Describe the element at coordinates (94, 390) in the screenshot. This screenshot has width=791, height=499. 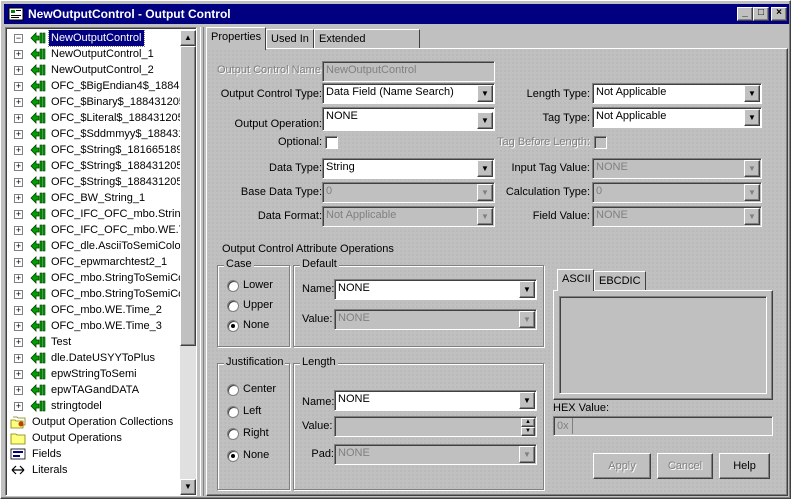
I see `tree-item: + epwTAGandDATA` at that location.